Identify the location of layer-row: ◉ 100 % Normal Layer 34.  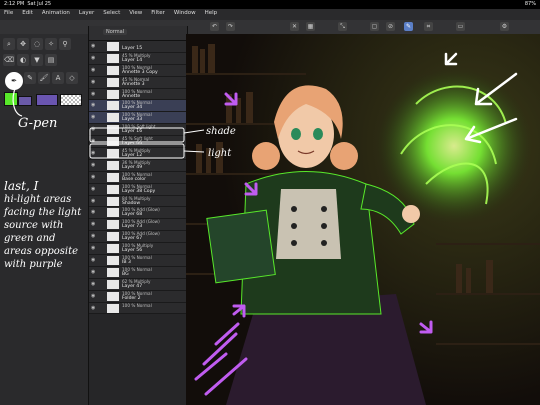
(138, 106).